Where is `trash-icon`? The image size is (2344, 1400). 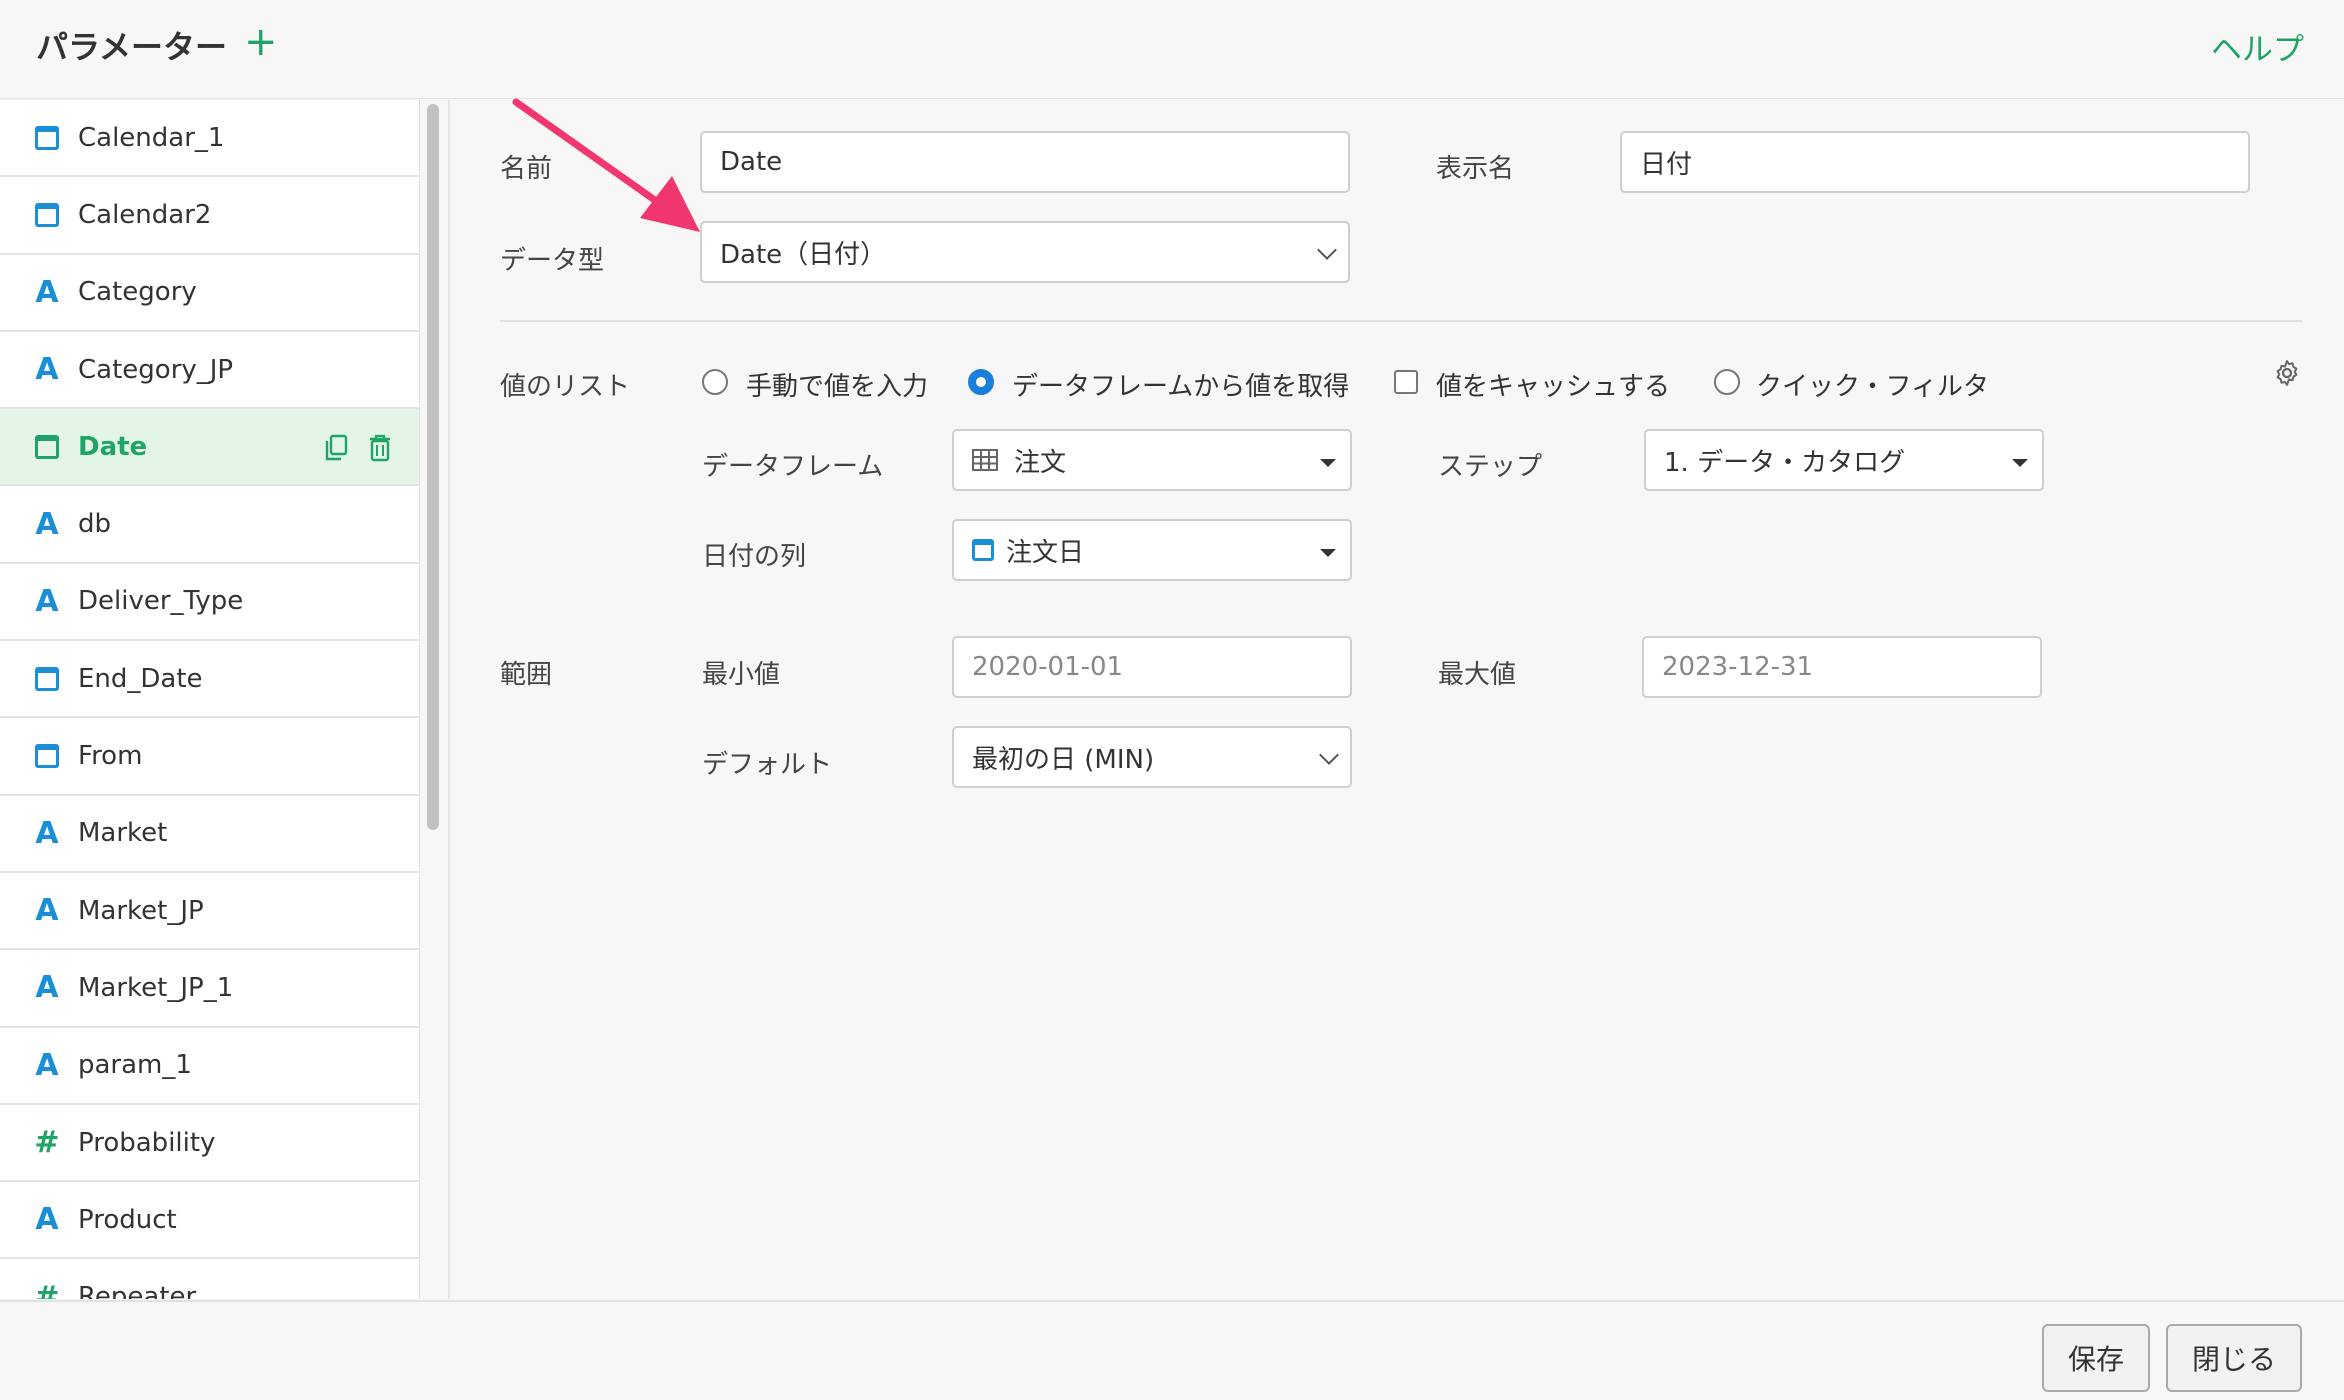 trash-icon is located at coordinates (380, 448).